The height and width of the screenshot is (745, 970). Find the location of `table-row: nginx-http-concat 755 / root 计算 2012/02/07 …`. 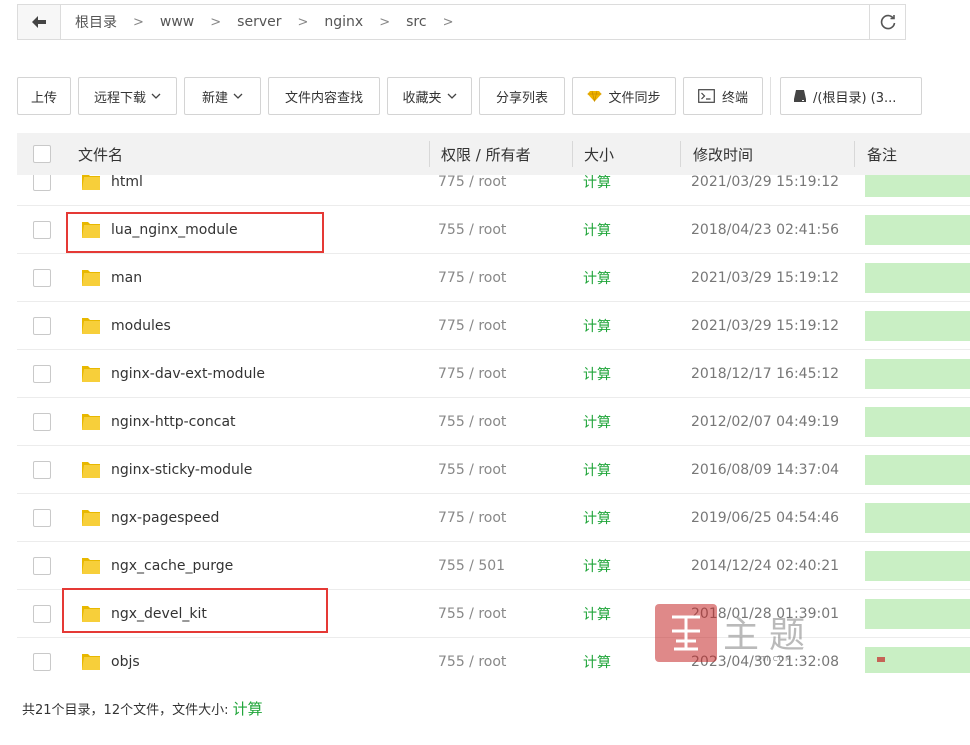

table-row: nginx-http-concat 755 / root 计算 2012/02/07 … is located at coordinates (493, 422).